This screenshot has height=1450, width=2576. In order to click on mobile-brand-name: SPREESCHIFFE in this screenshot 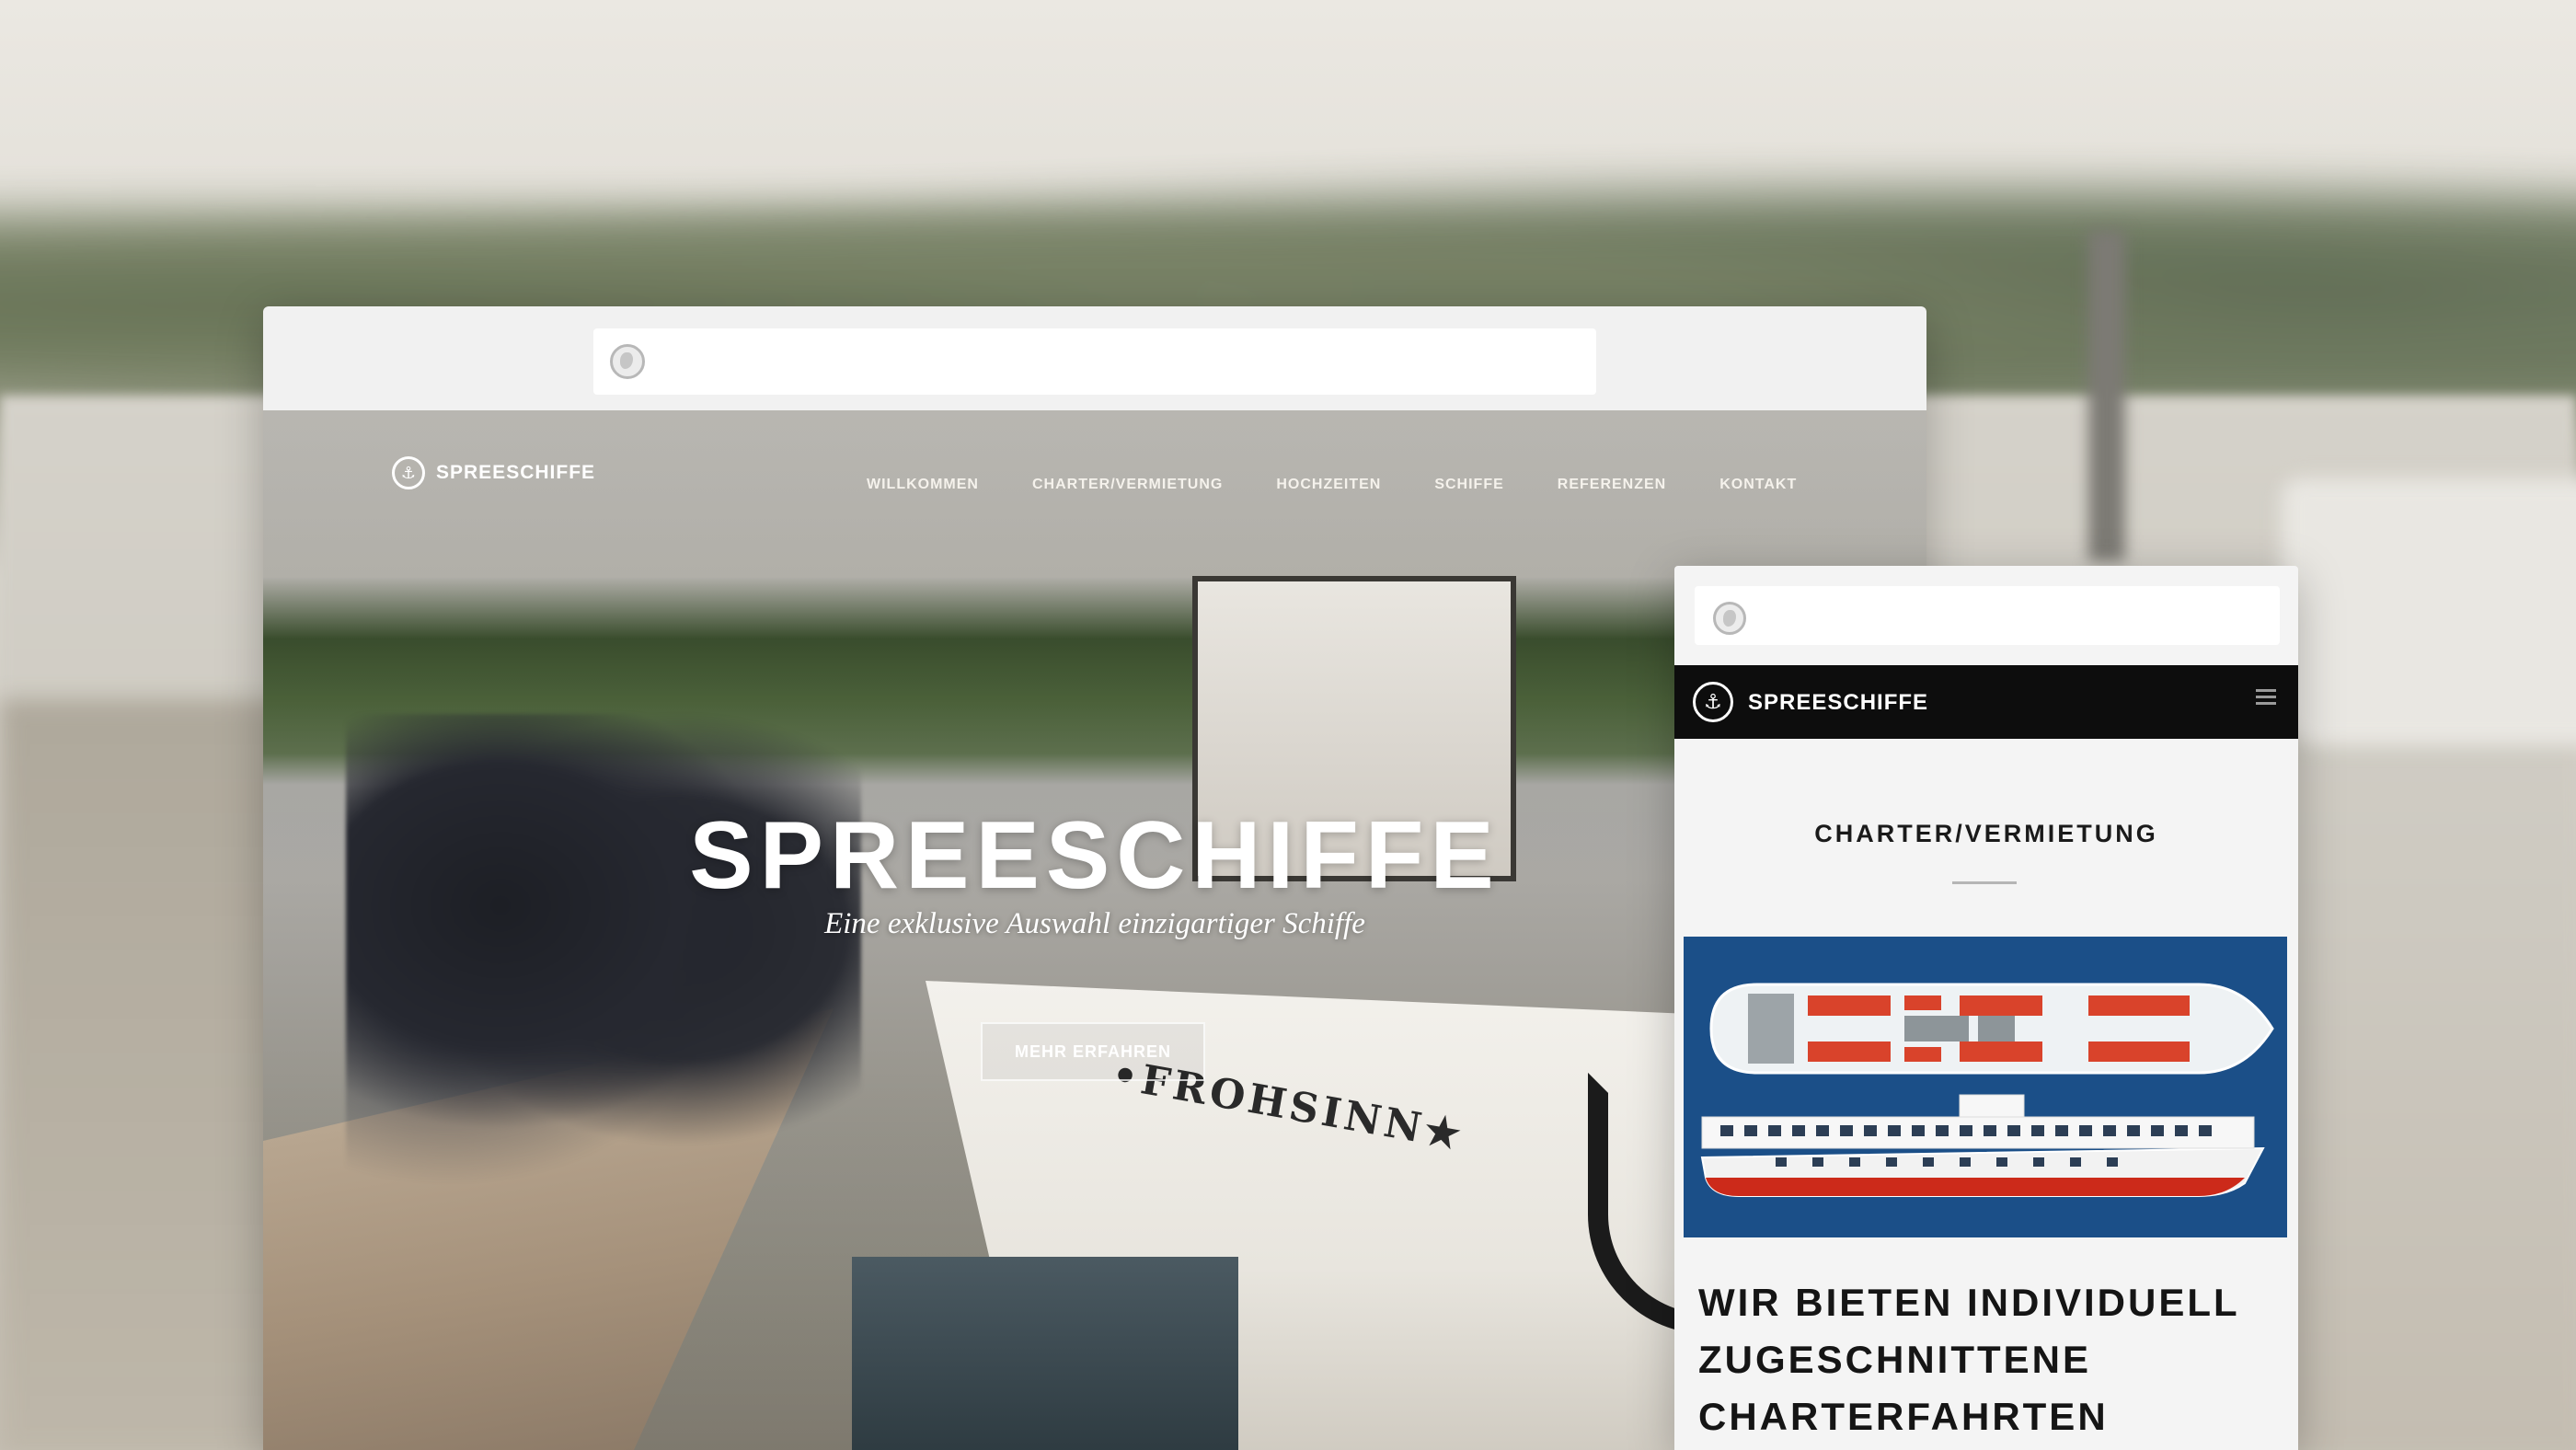, I will do `click(1838, 703)`.